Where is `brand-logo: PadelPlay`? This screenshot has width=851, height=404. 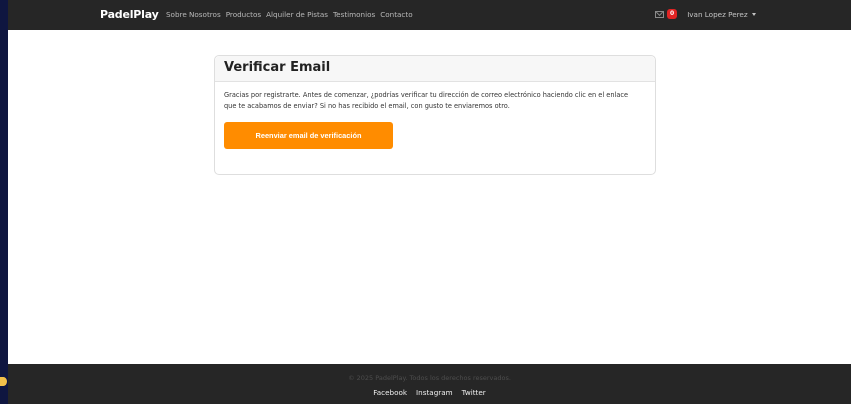
brand-logo: PadelPlay is located at coordinates (129, 14).